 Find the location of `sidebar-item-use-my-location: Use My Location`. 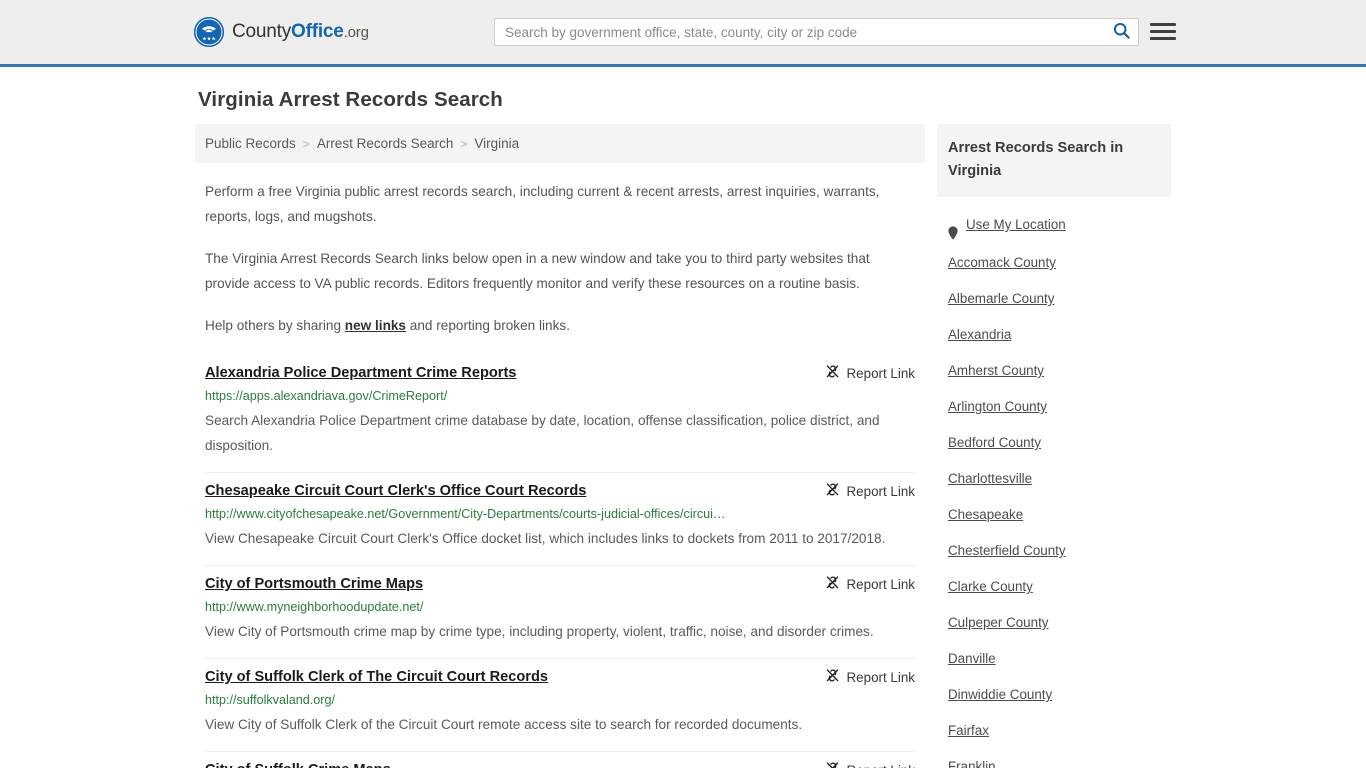

sidebar-item-use-my-location: Use My Location is located at coordinates (1007, 225).